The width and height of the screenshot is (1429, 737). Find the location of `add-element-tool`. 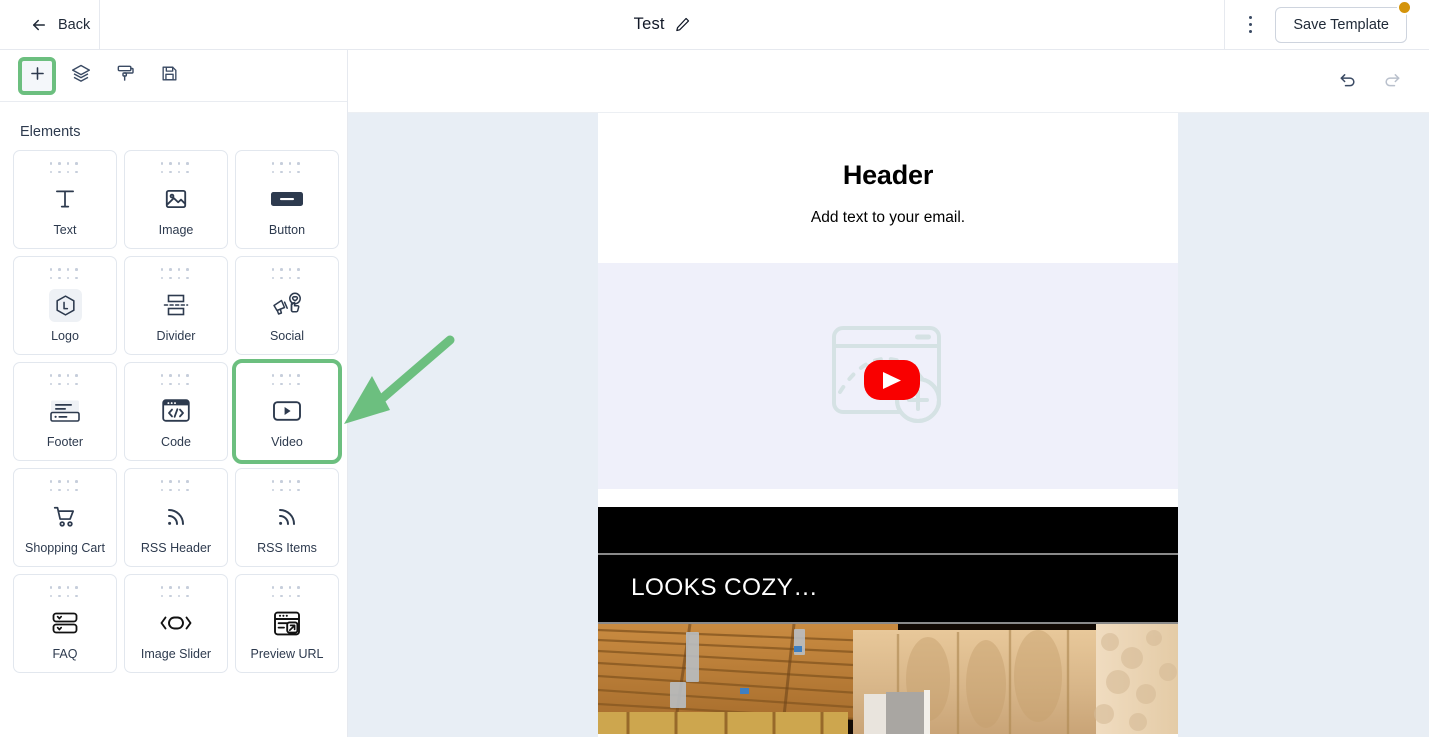

add-element-tool is located at coordinates (37, 75).